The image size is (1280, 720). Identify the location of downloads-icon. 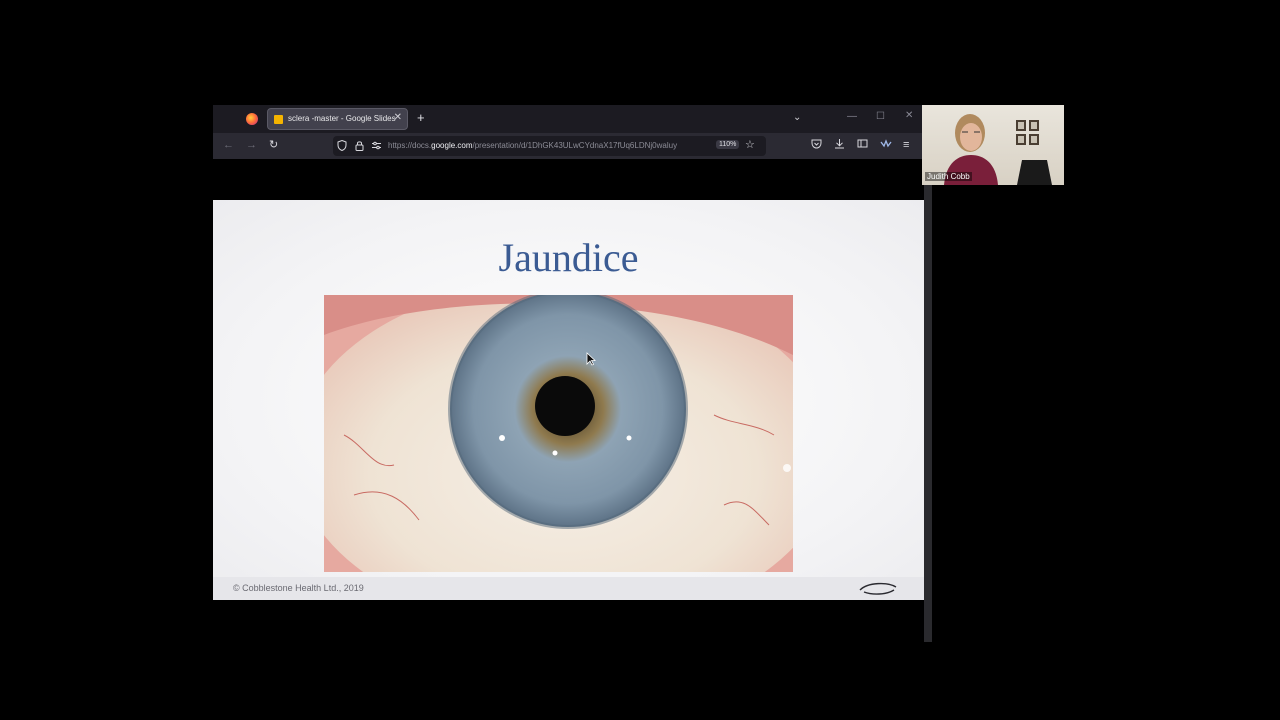
(839, 145).